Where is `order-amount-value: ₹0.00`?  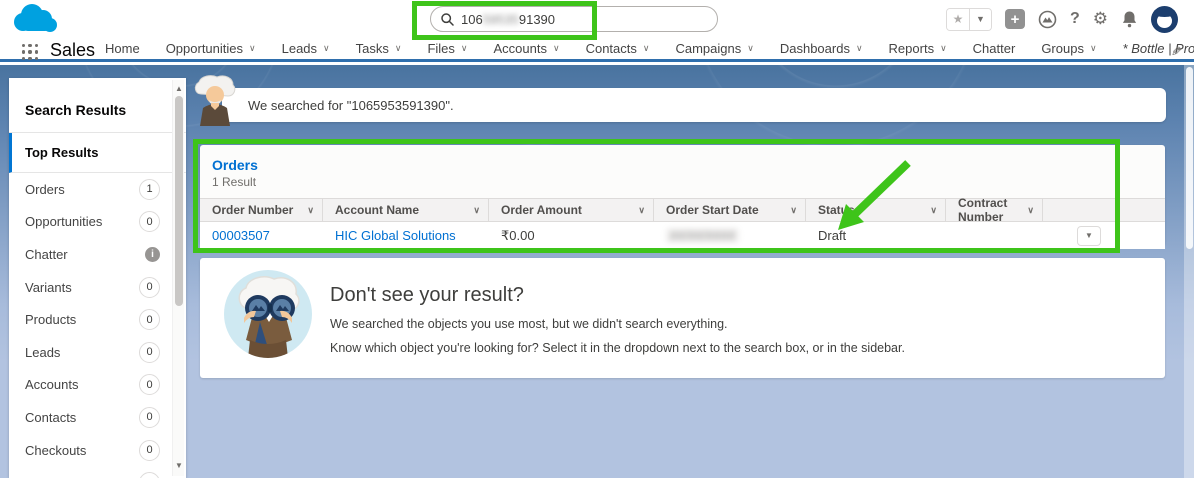
order-amount-value: ₹0.00 is located at coordinates (518, 235).